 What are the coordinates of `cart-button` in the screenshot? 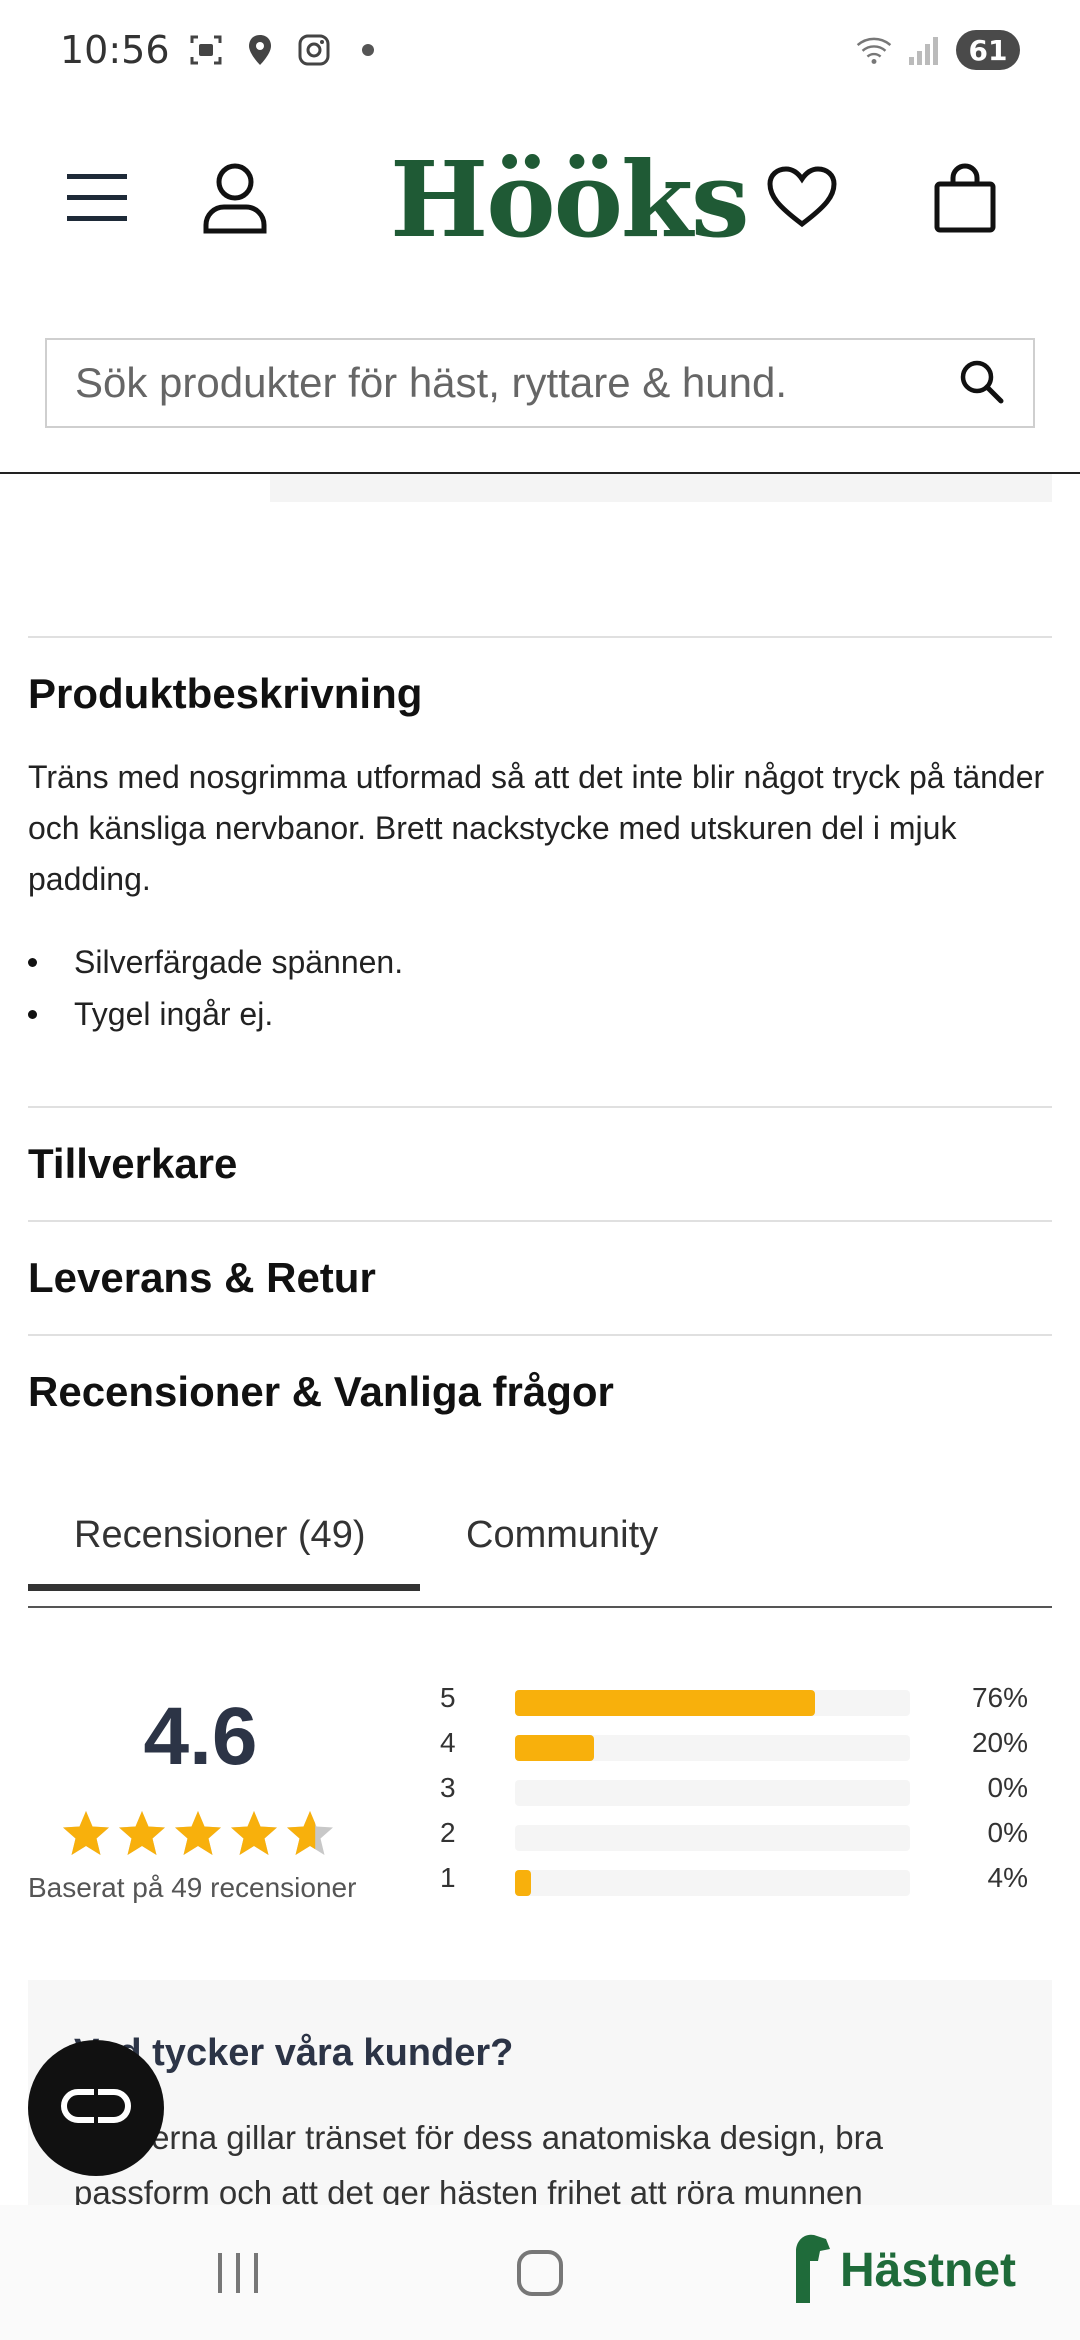 It's located at (965, 200).